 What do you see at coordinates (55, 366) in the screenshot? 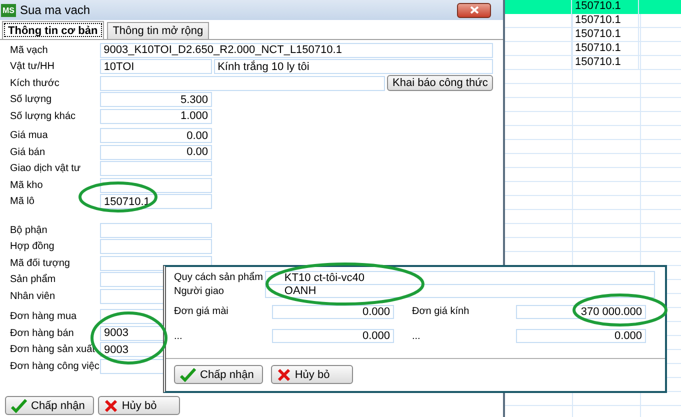
I see `field-label: Đơn hàng công việc` at bounding box center [55, 366].